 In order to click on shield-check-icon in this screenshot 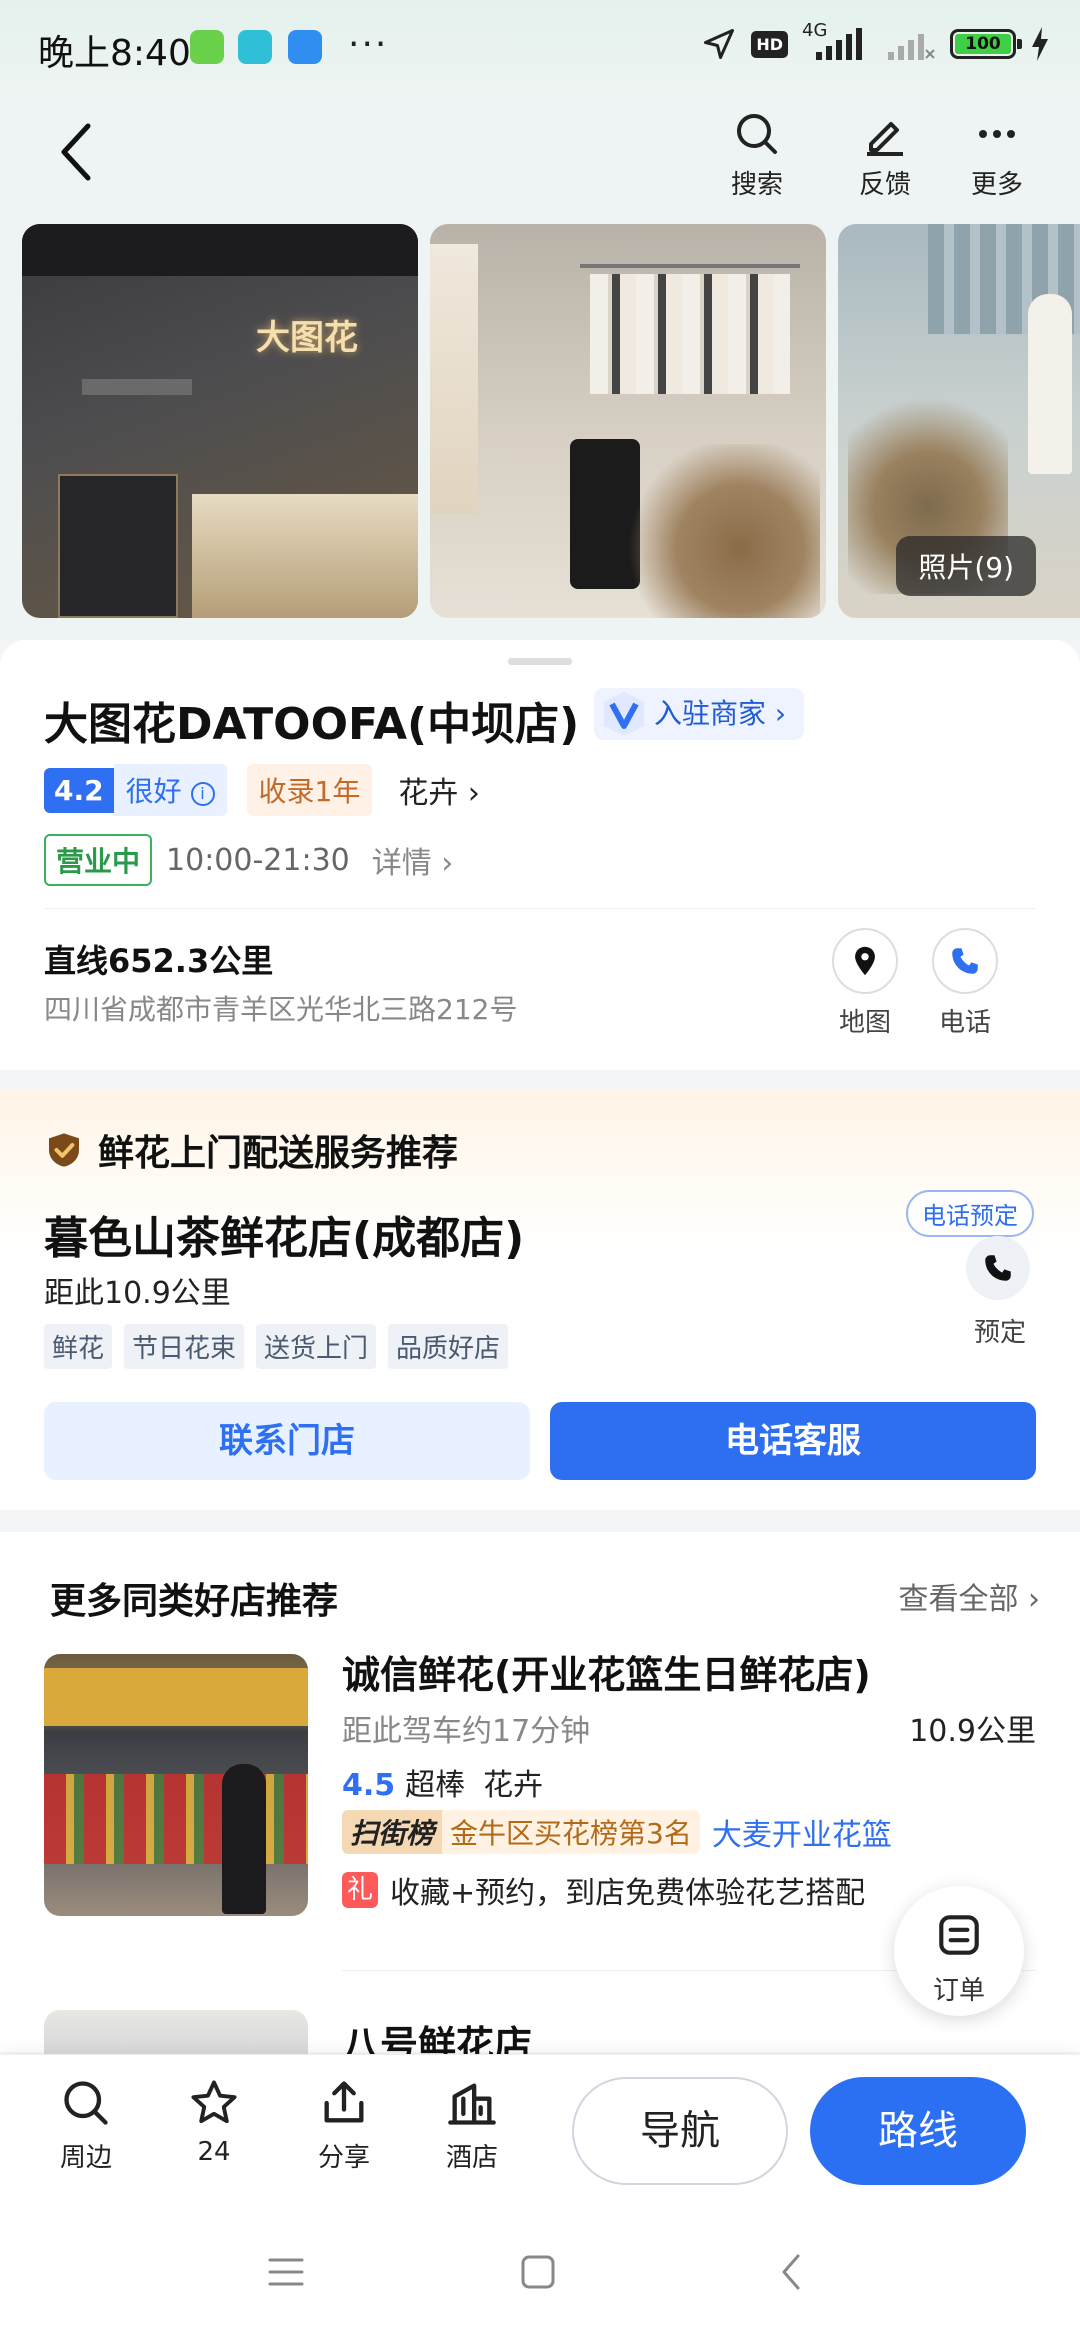, I will do `click(64, 1150)`.